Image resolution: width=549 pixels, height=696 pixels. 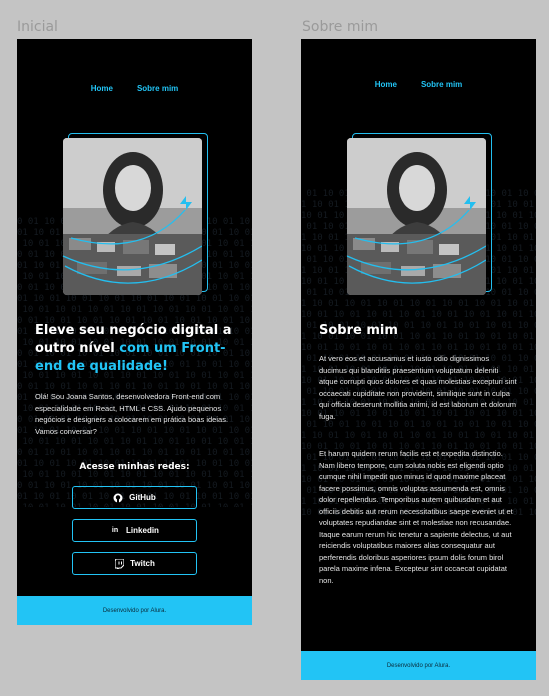 I want to click on twitch-button: Twitch, so click(x=134, y=563).